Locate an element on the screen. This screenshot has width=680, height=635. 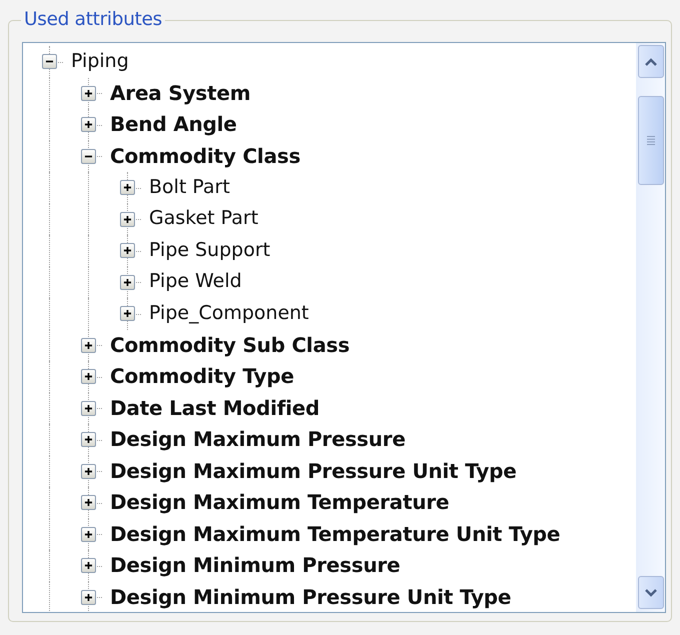
tree-item-label: Commodity Sub Class is located at coordinates (230, 345).